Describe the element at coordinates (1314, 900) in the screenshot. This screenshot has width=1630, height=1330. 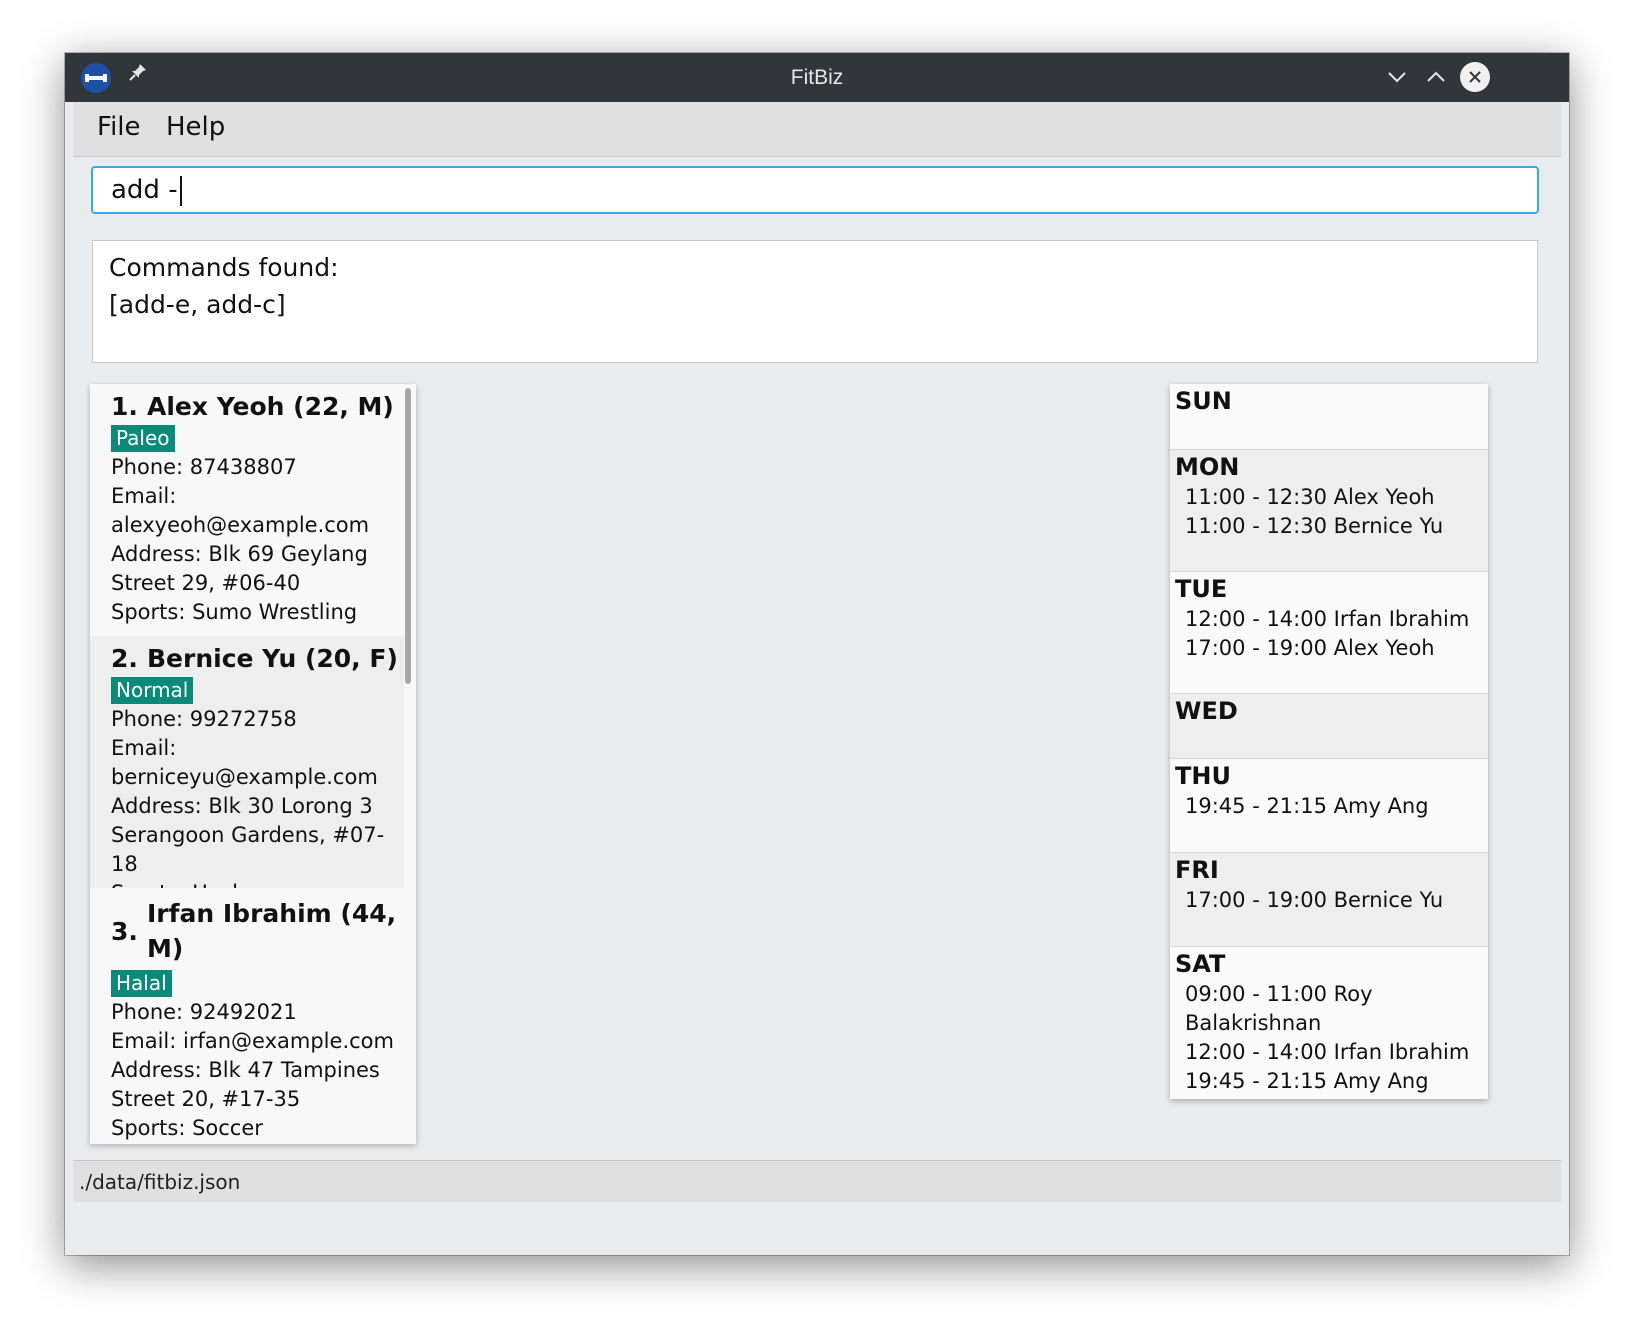
I see `session-slot: 17:00 - 19:00 Bernice Yu` at that location.